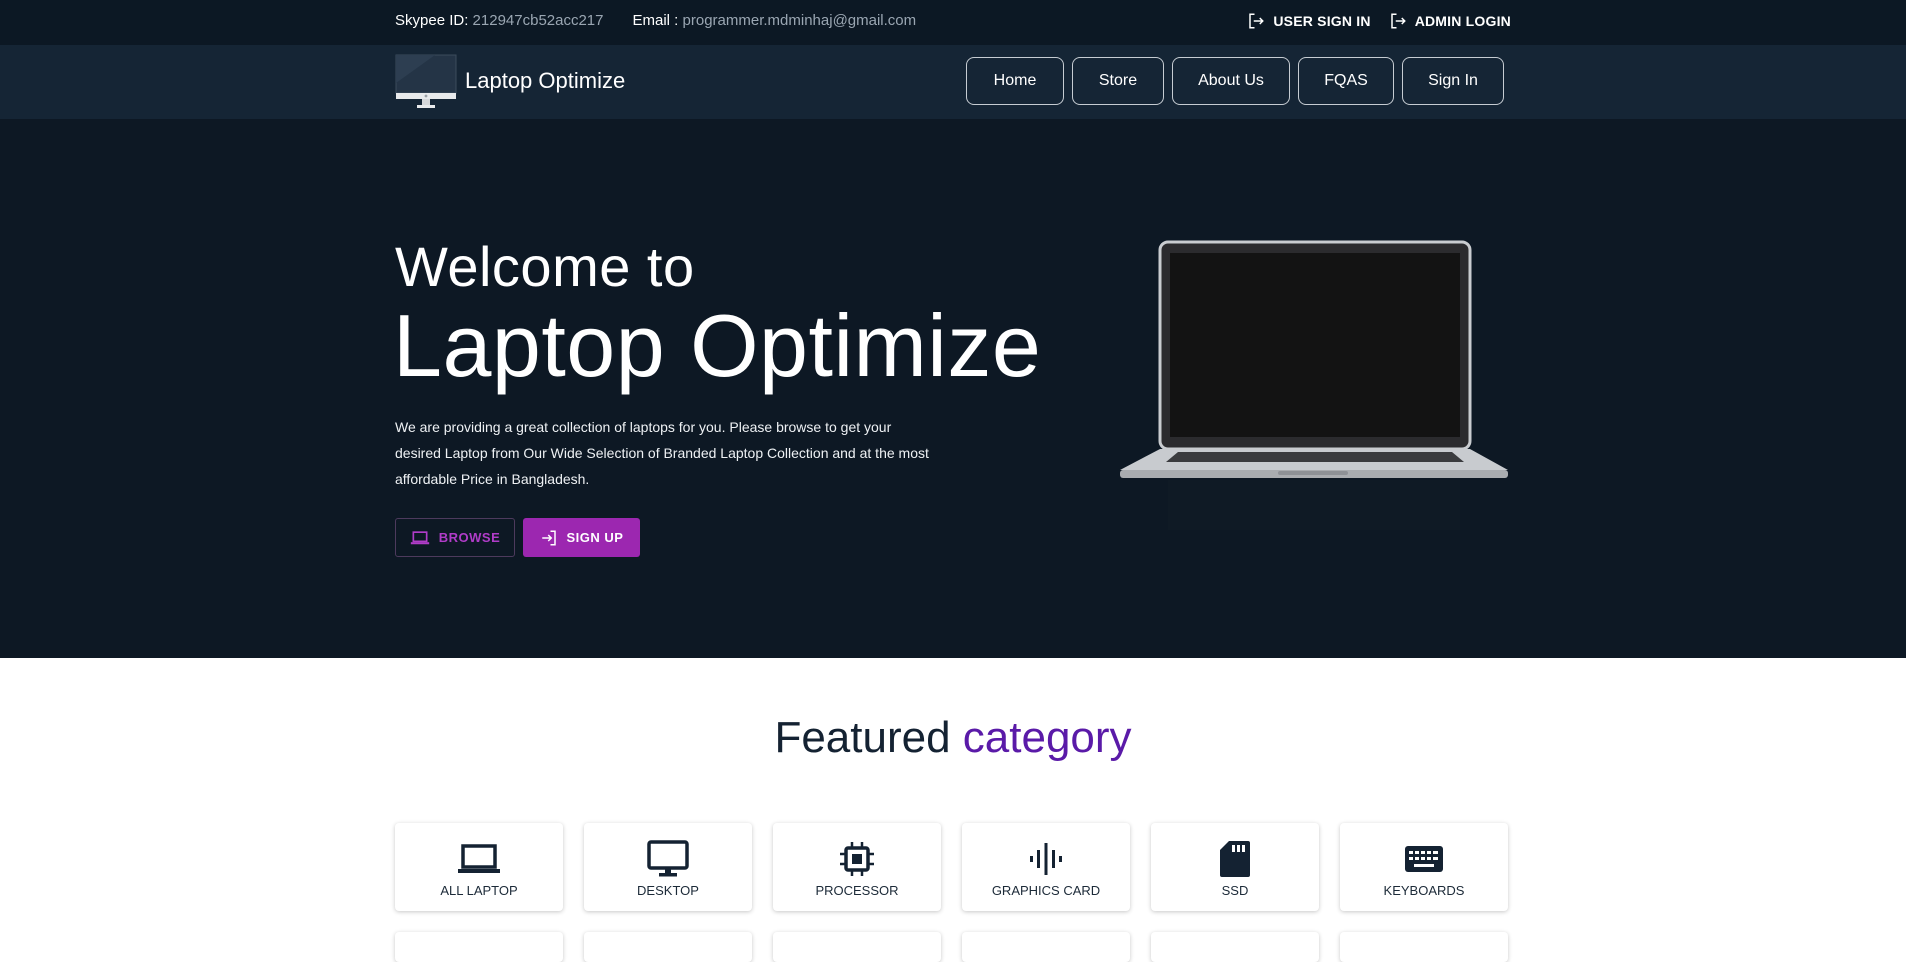 This screenshot has width=1906, height=962. What do you see at coordinates (1379, 21) in the screenshot?
I see `auth-links: USER SIGN IN ADMIN LOGIN` at bounding box center [1379, 21].